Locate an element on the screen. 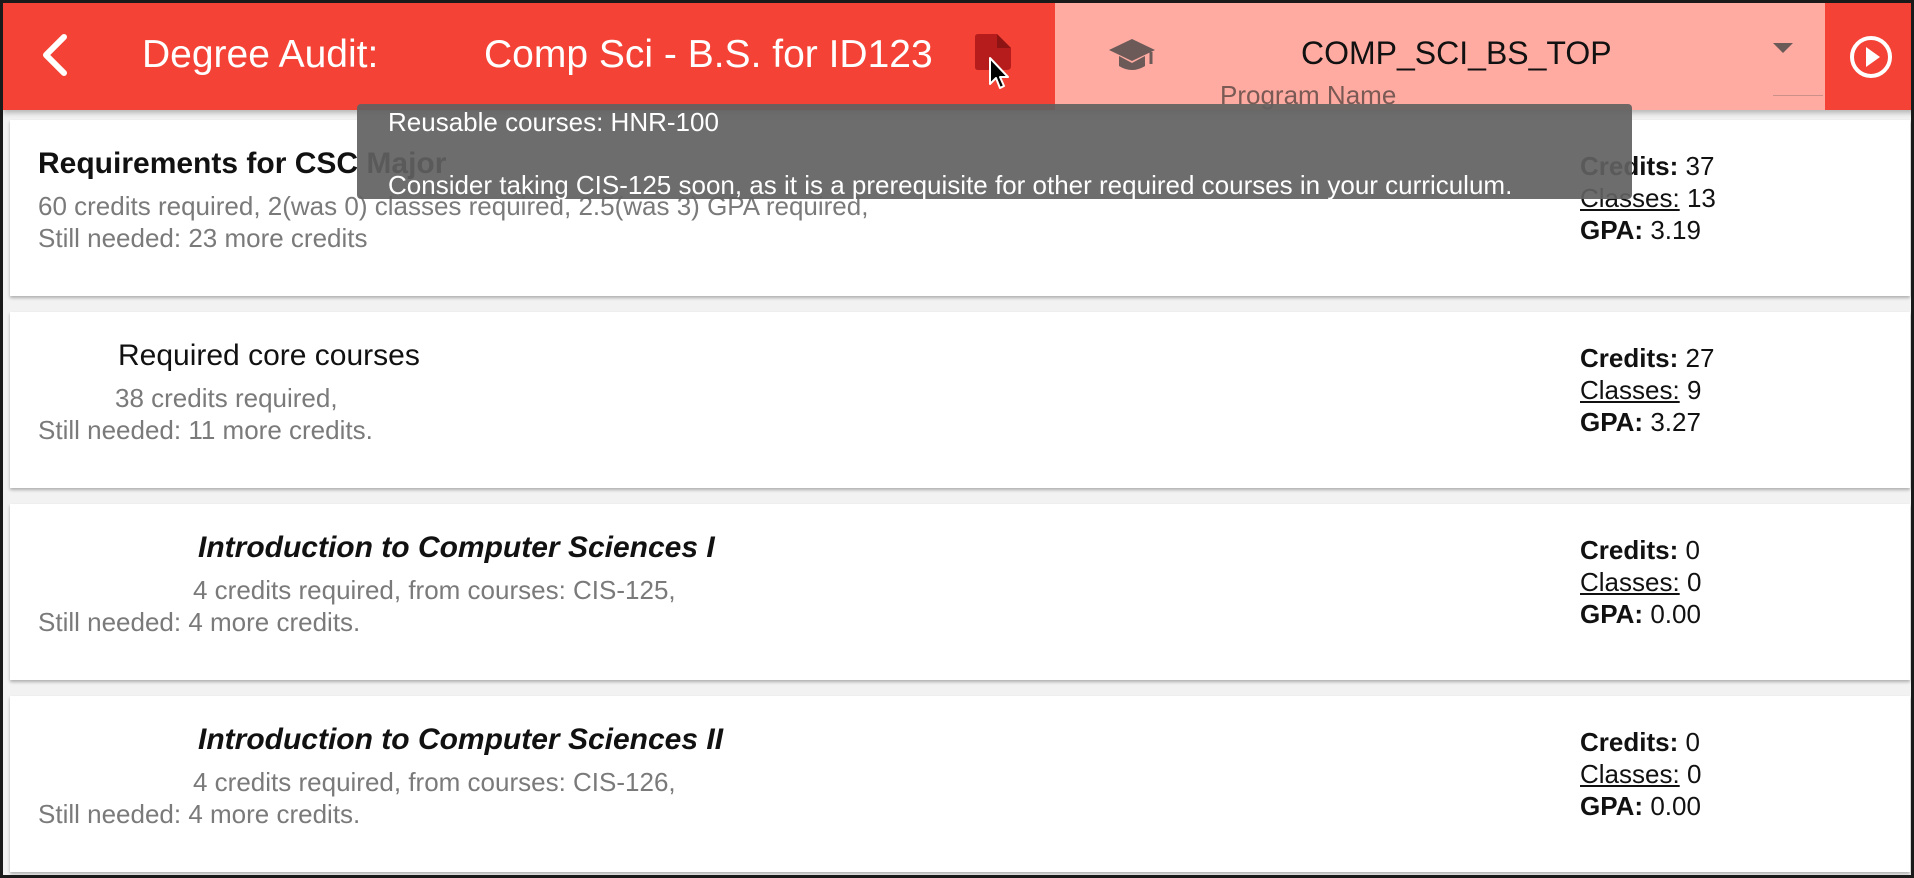  requirement-title: Required core courses is located at coordinates (269, 355).